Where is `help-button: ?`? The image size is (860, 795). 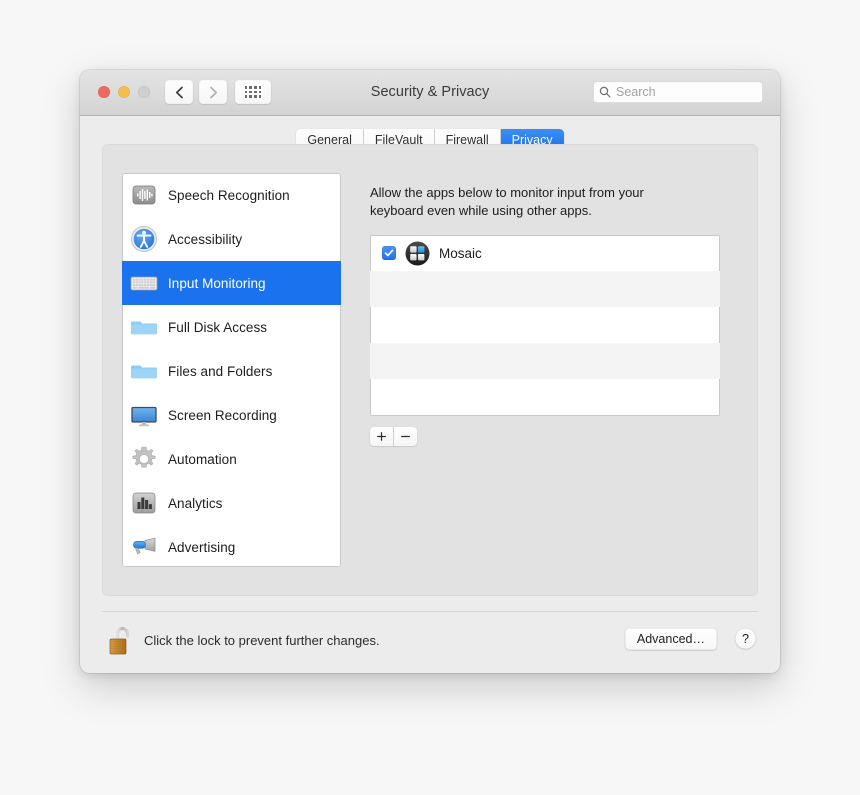 help-button: ? is located at coordinates (745, 638).